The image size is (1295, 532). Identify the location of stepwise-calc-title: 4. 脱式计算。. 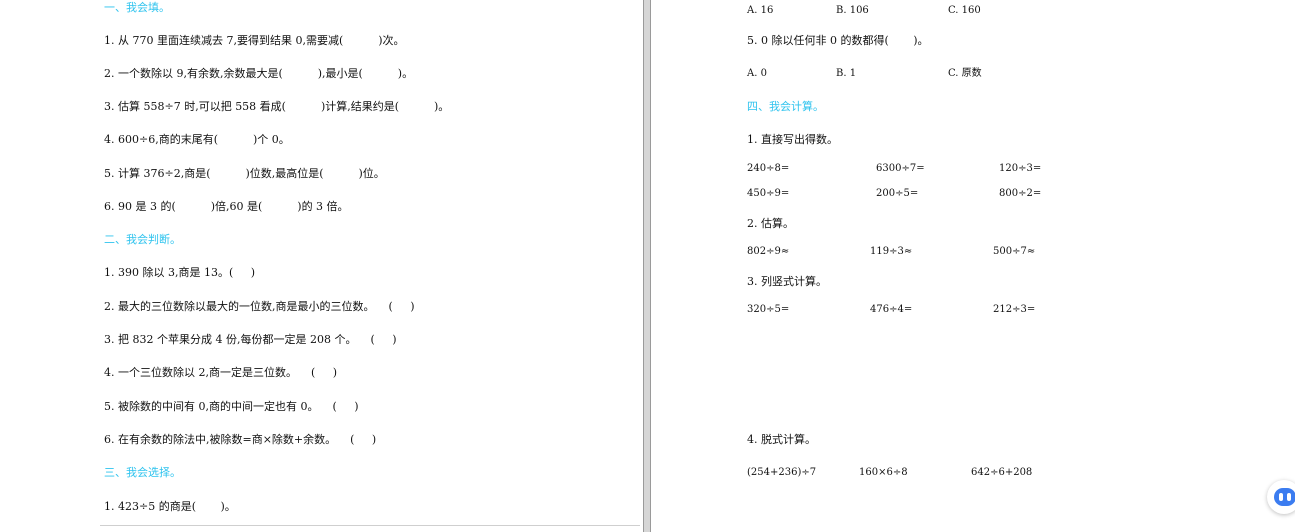
(781, 439).